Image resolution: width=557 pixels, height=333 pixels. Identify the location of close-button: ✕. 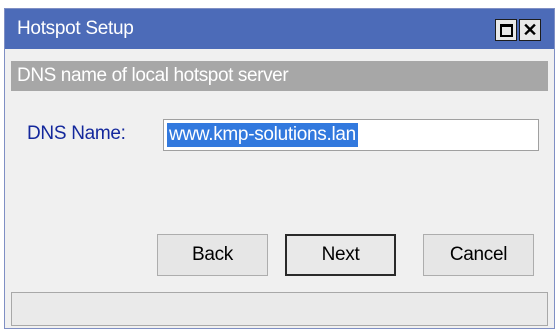
(530, 30).